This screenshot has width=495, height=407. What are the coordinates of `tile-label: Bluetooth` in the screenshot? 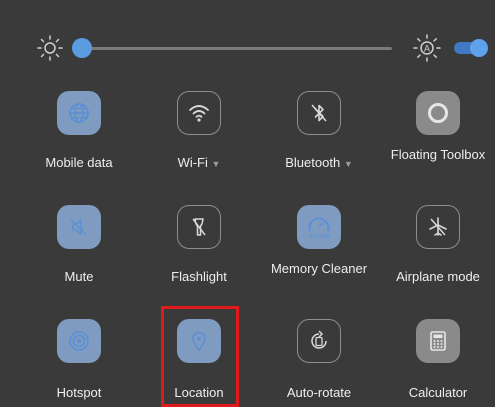 It's located at (313, 162).